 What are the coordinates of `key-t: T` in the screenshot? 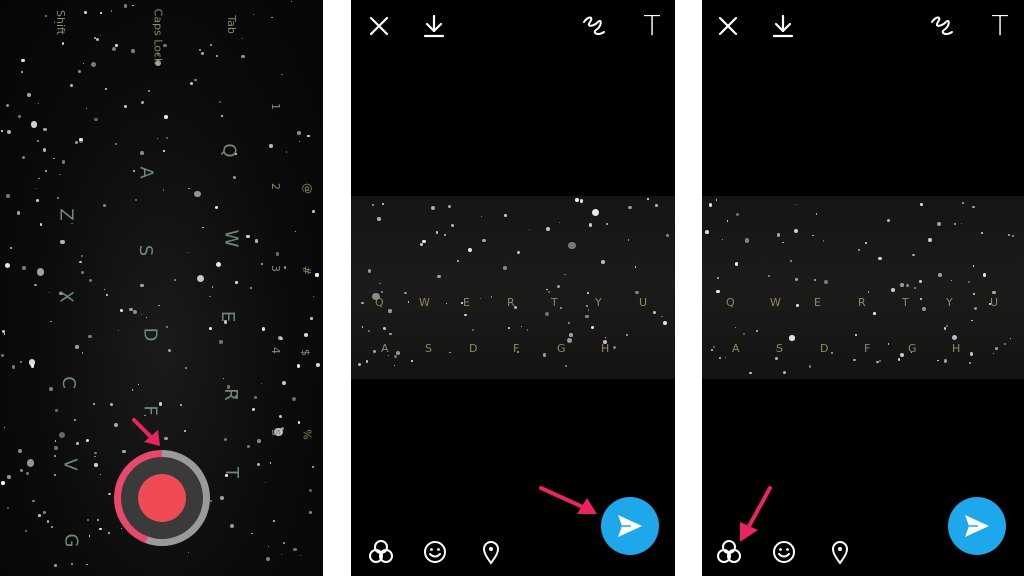 It's located at (905, 302).